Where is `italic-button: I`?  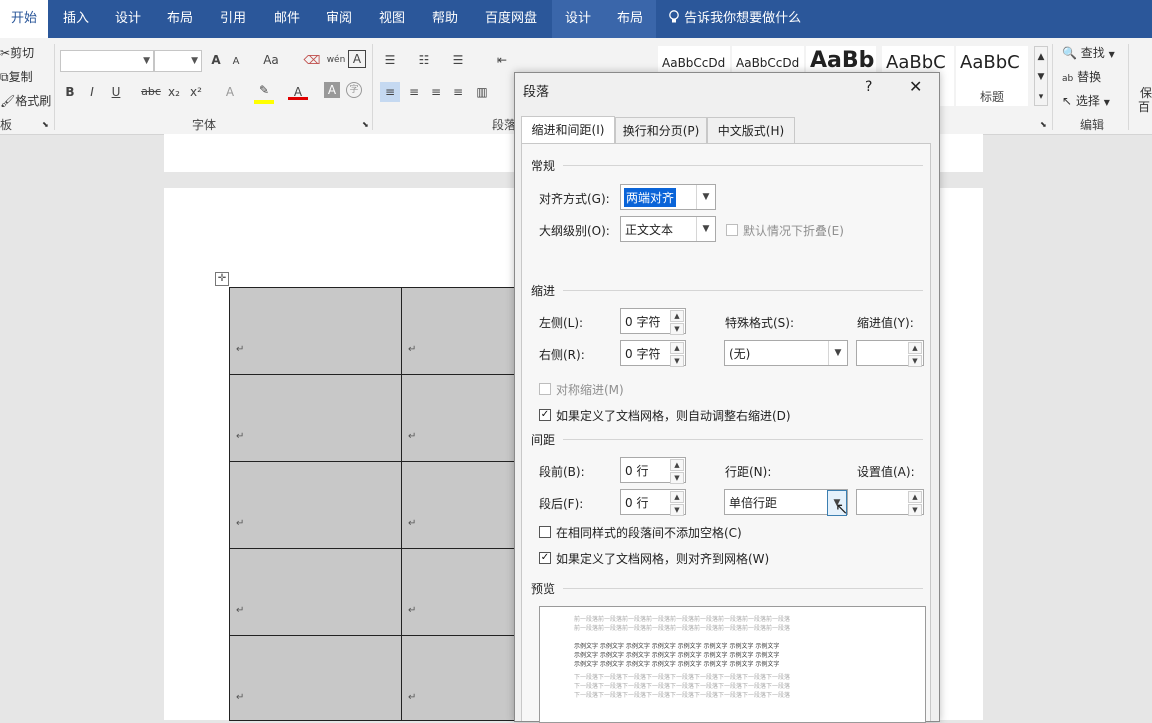
italic-button: I is located at coordinates (92, 92).